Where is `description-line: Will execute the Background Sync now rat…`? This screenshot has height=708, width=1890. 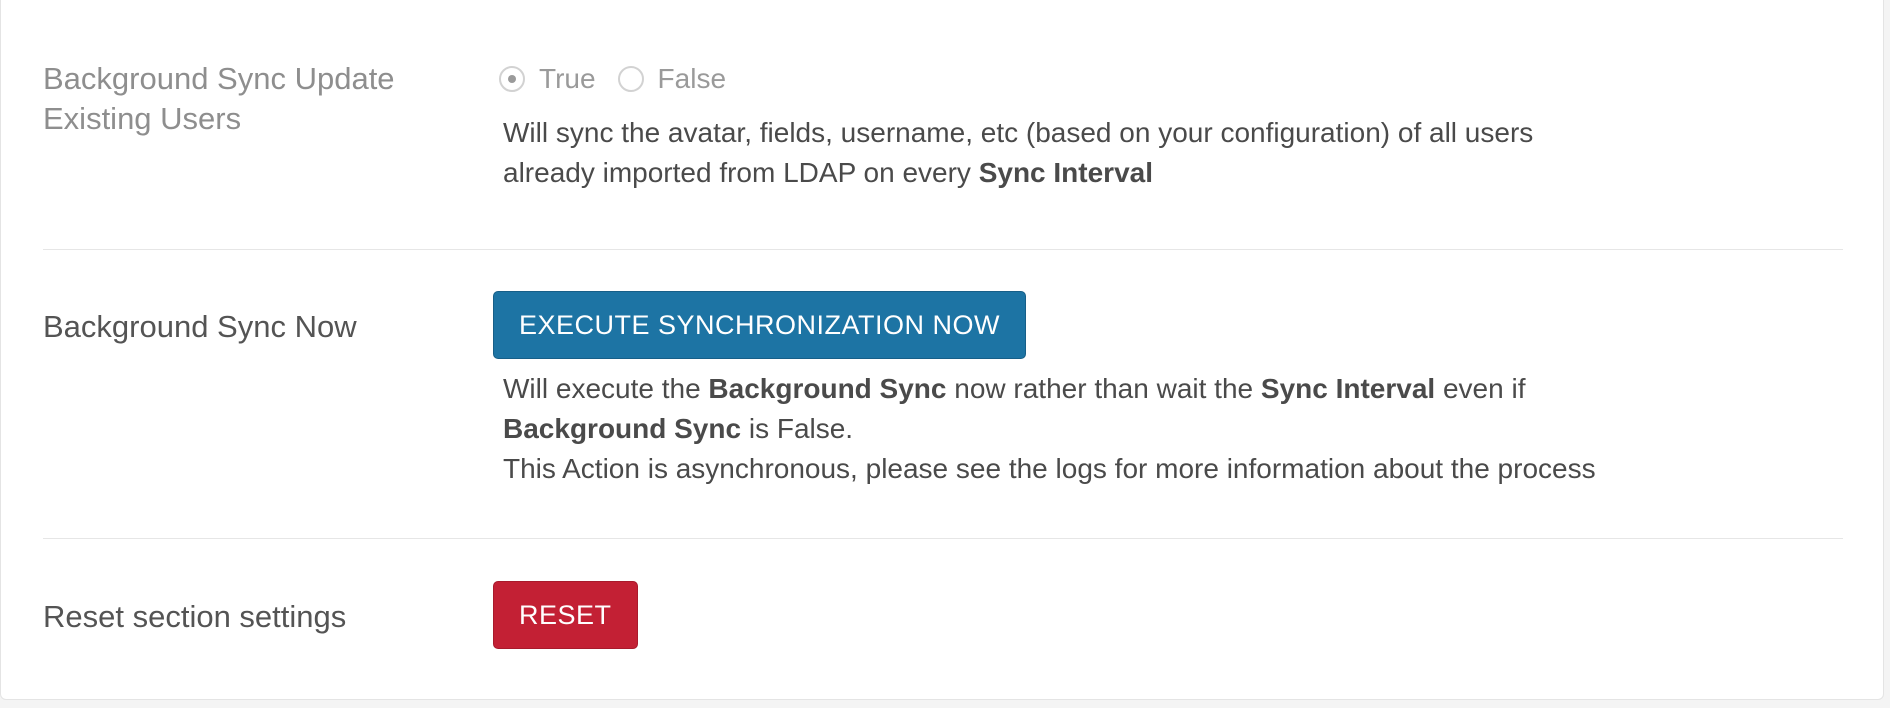 description-line: Will execute the Background Sync now rat… is located at coordinates (1133, 389).